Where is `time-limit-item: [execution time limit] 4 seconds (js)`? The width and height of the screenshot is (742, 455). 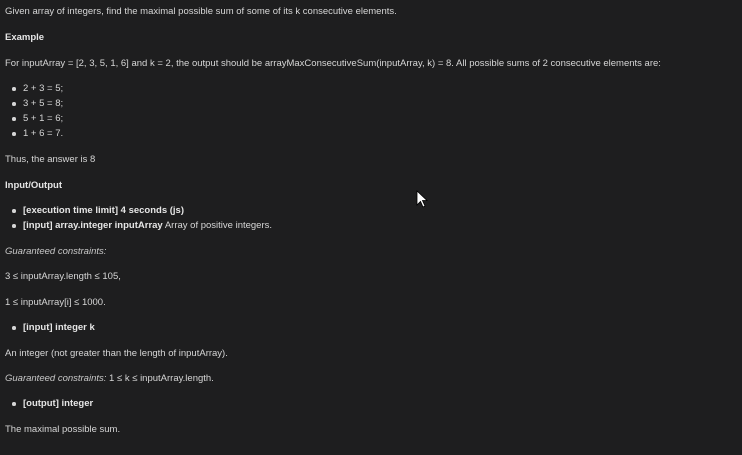 time-limit-item: [execution time limit] 4 seconds (js) is located at coordinates (98, 210).